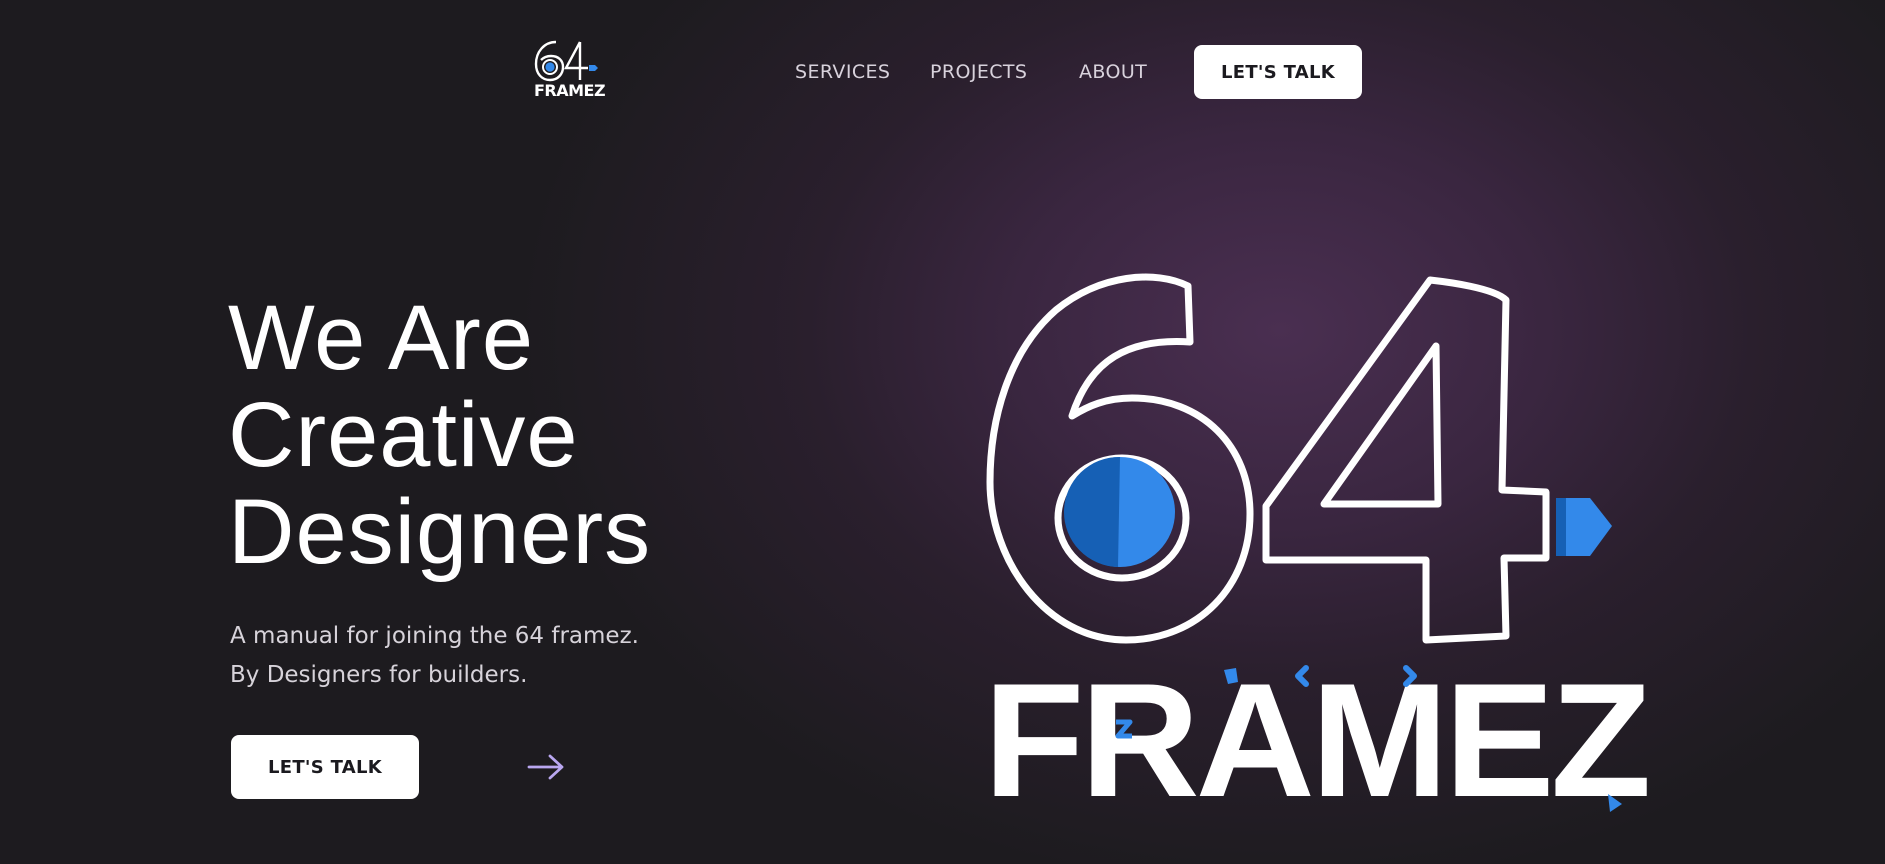 The width and height of the screenshot is (1885, 864). I want to click on large-64-icon, so click(1299, 458).